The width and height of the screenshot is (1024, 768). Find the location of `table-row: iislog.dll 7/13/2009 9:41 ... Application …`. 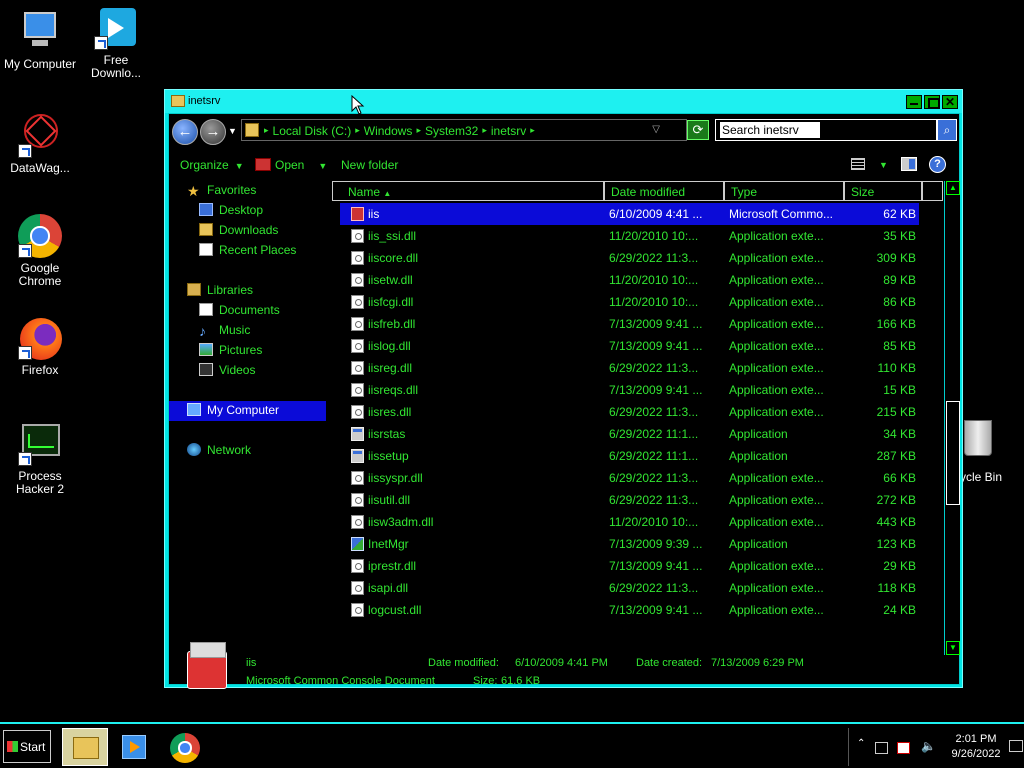

table-row: iislog.dll 7/13/2009 9:41 ... Application … is located at coordinates (637, 346).